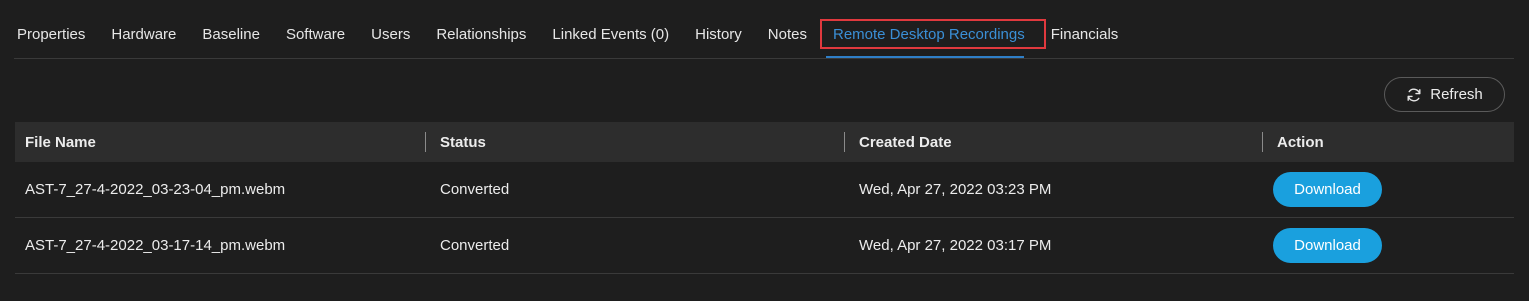 This screenshot has width=1529, height=301. Describe the element at coordinates (928, 34) in the screenshot. I see `tab-label: Remote Desktop Recordings` at that location.